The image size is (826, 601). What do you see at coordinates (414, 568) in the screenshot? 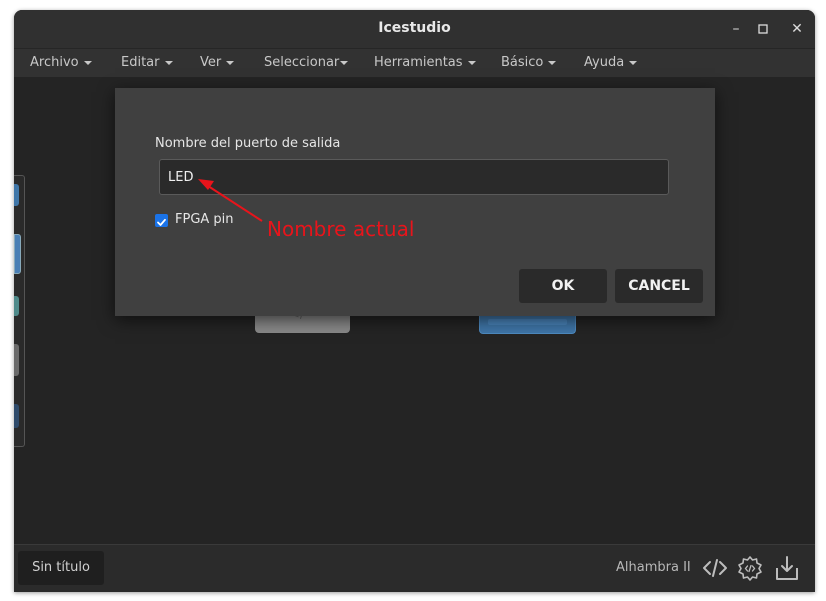
I see `bottom-bar: Sin título Alhambra II` at bounding box center [414, 568].